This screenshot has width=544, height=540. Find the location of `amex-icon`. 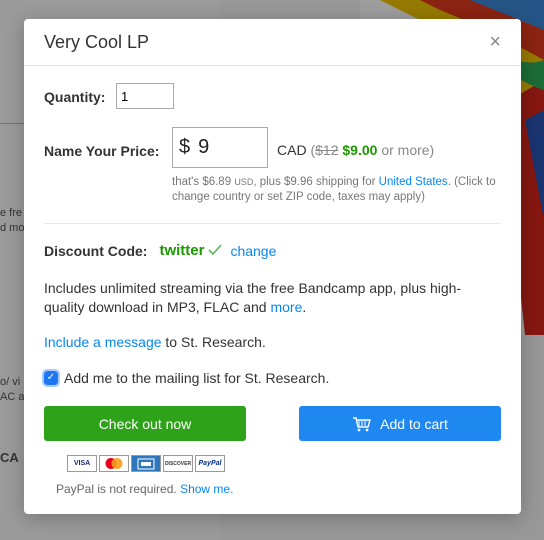

amex-icon is located at coordinates (146, 463).